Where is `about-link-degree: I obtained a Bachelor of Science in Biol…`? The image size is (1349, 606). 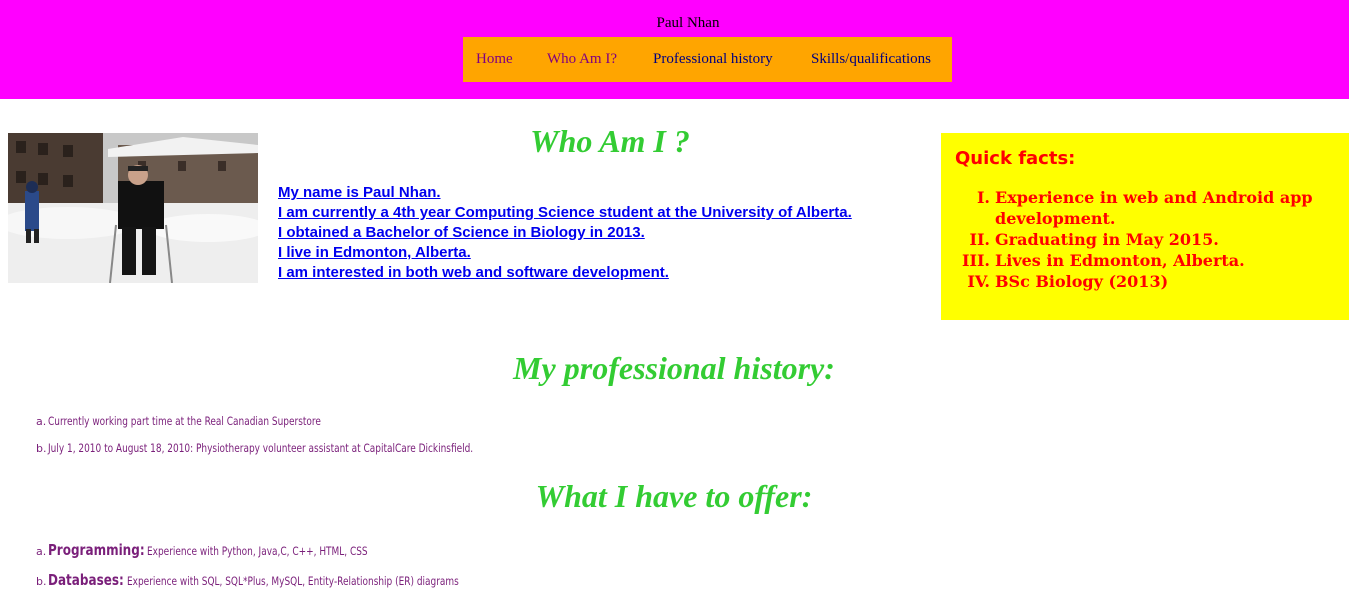
about-link-degree: I obtained a Bachelor of Science in Biol… is located at coordinates (565, 233).